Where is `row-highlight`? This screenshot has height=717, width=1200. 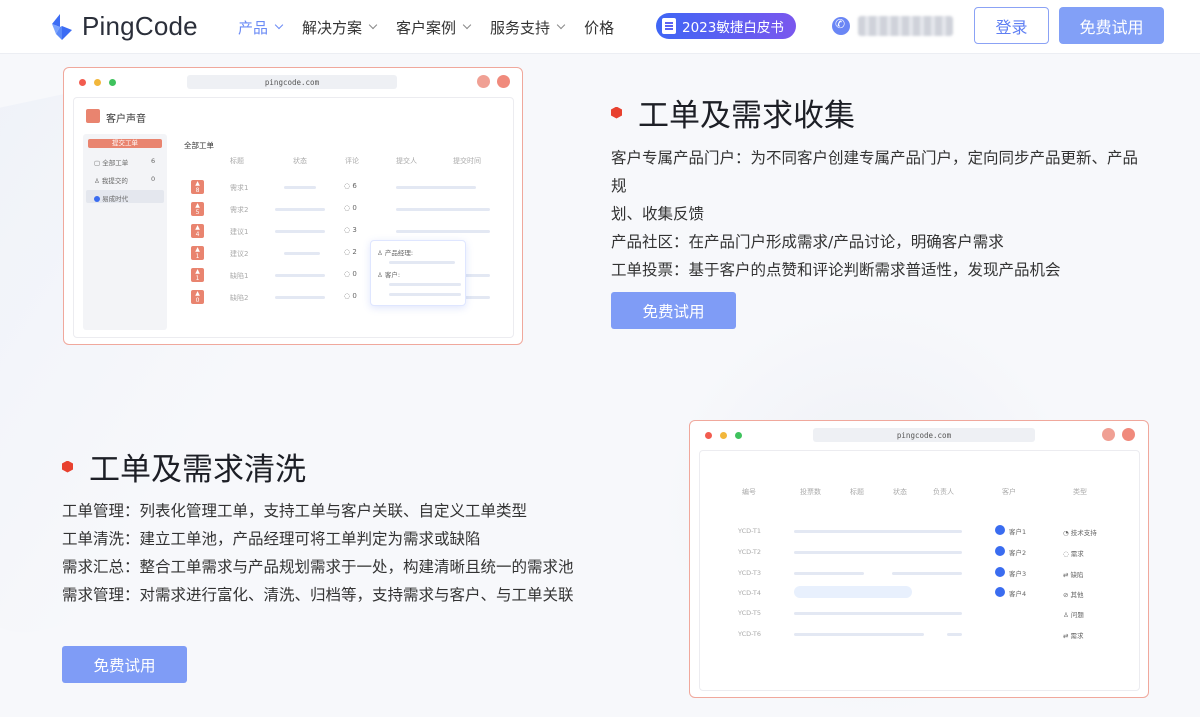
row-highlight is located at coordinates (853, 592).